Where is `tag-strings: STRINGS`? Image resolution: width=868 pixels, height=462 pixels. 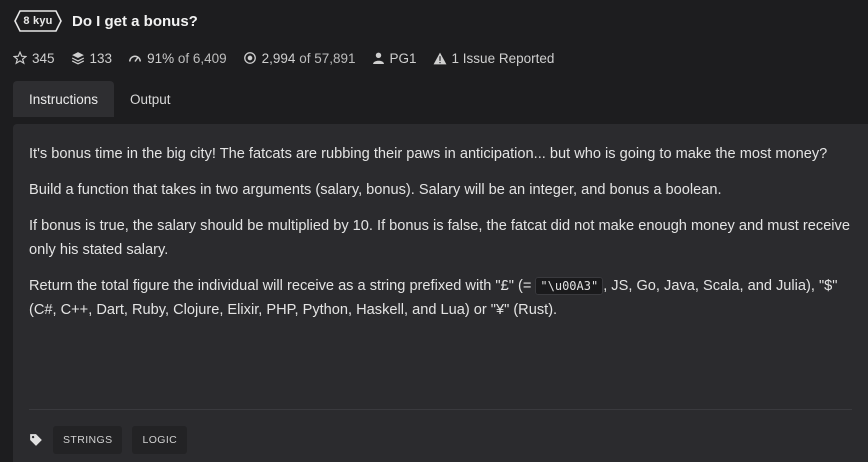
tag-strings: STRINGS is located at coordinates (88, 440).